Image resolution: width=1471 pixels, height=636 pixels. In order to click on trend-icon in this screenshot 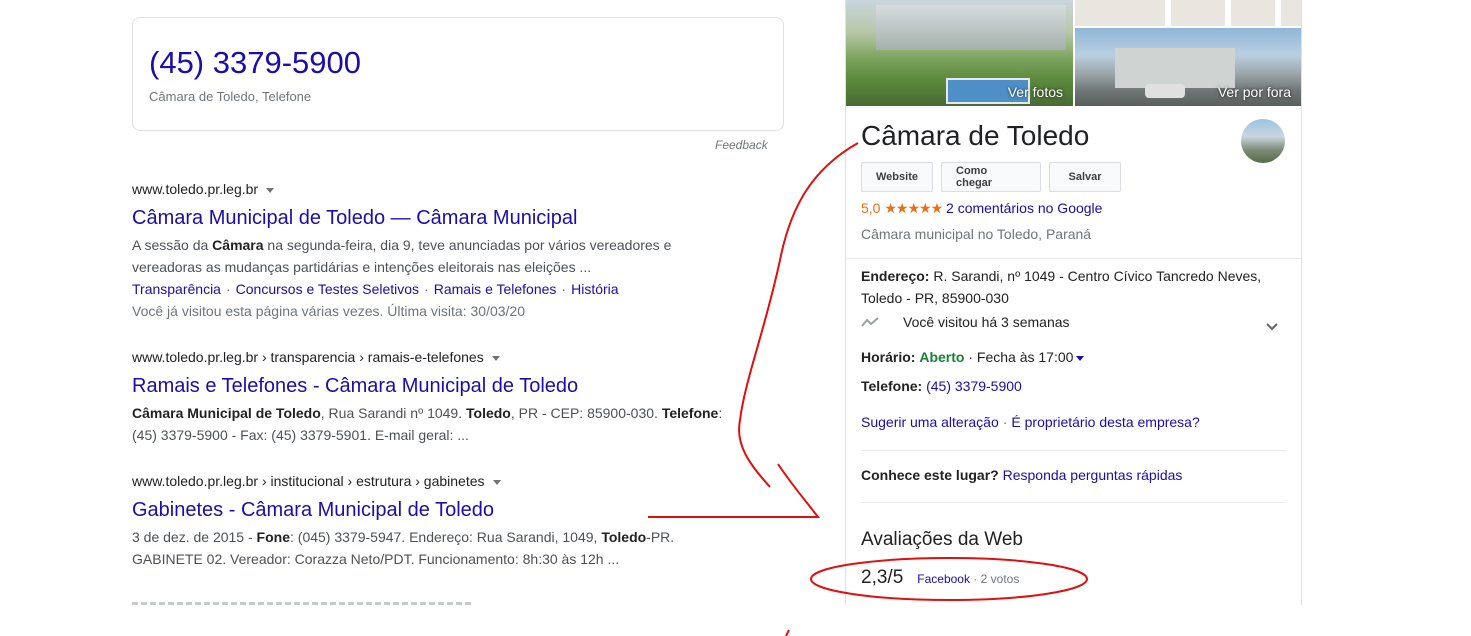, I will do `click(875, 322)`.